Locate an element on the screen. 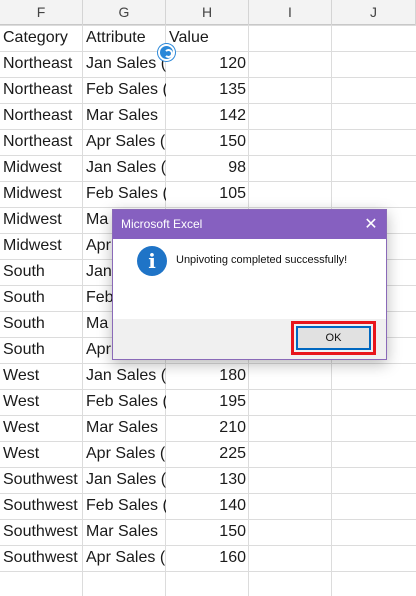 The image size is (416, 596). column-header-h: H is located at coordinates (207, 12).